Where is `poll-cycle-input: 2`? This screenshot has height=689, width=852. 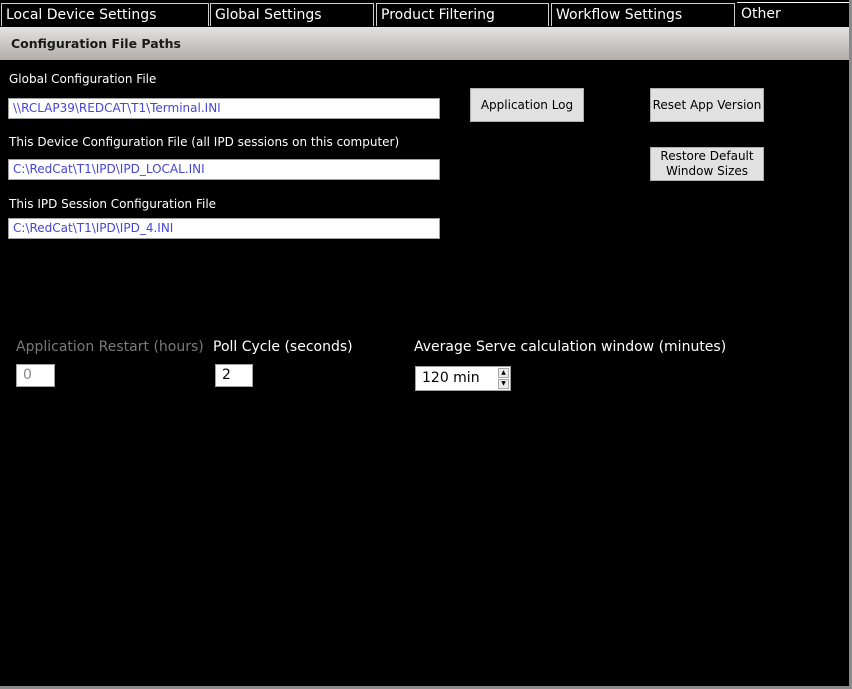
poll-cycle-input: 2 is located at coordinates (234, 375).